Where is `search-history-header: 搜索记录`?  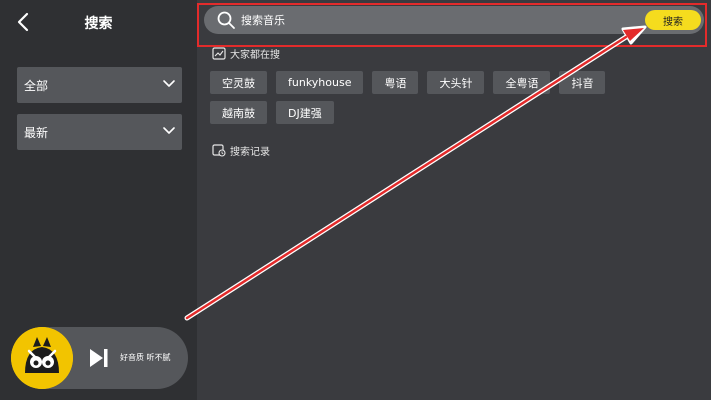 search-history-header: 搜索记录 is located at coordinates (241, 150).